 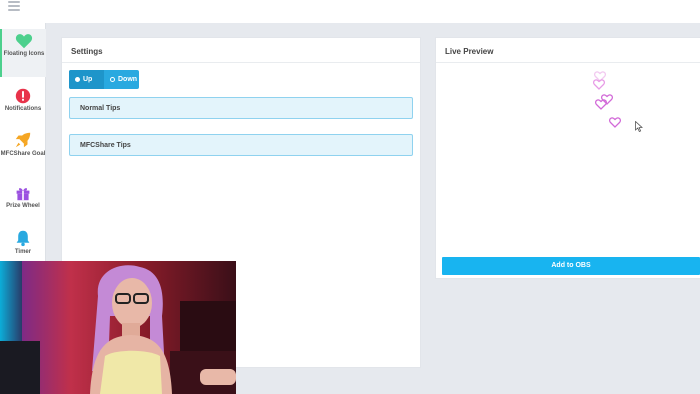 I want to click on sidebar-item-label: MFCShare Goal, so click(x=23, y=154).